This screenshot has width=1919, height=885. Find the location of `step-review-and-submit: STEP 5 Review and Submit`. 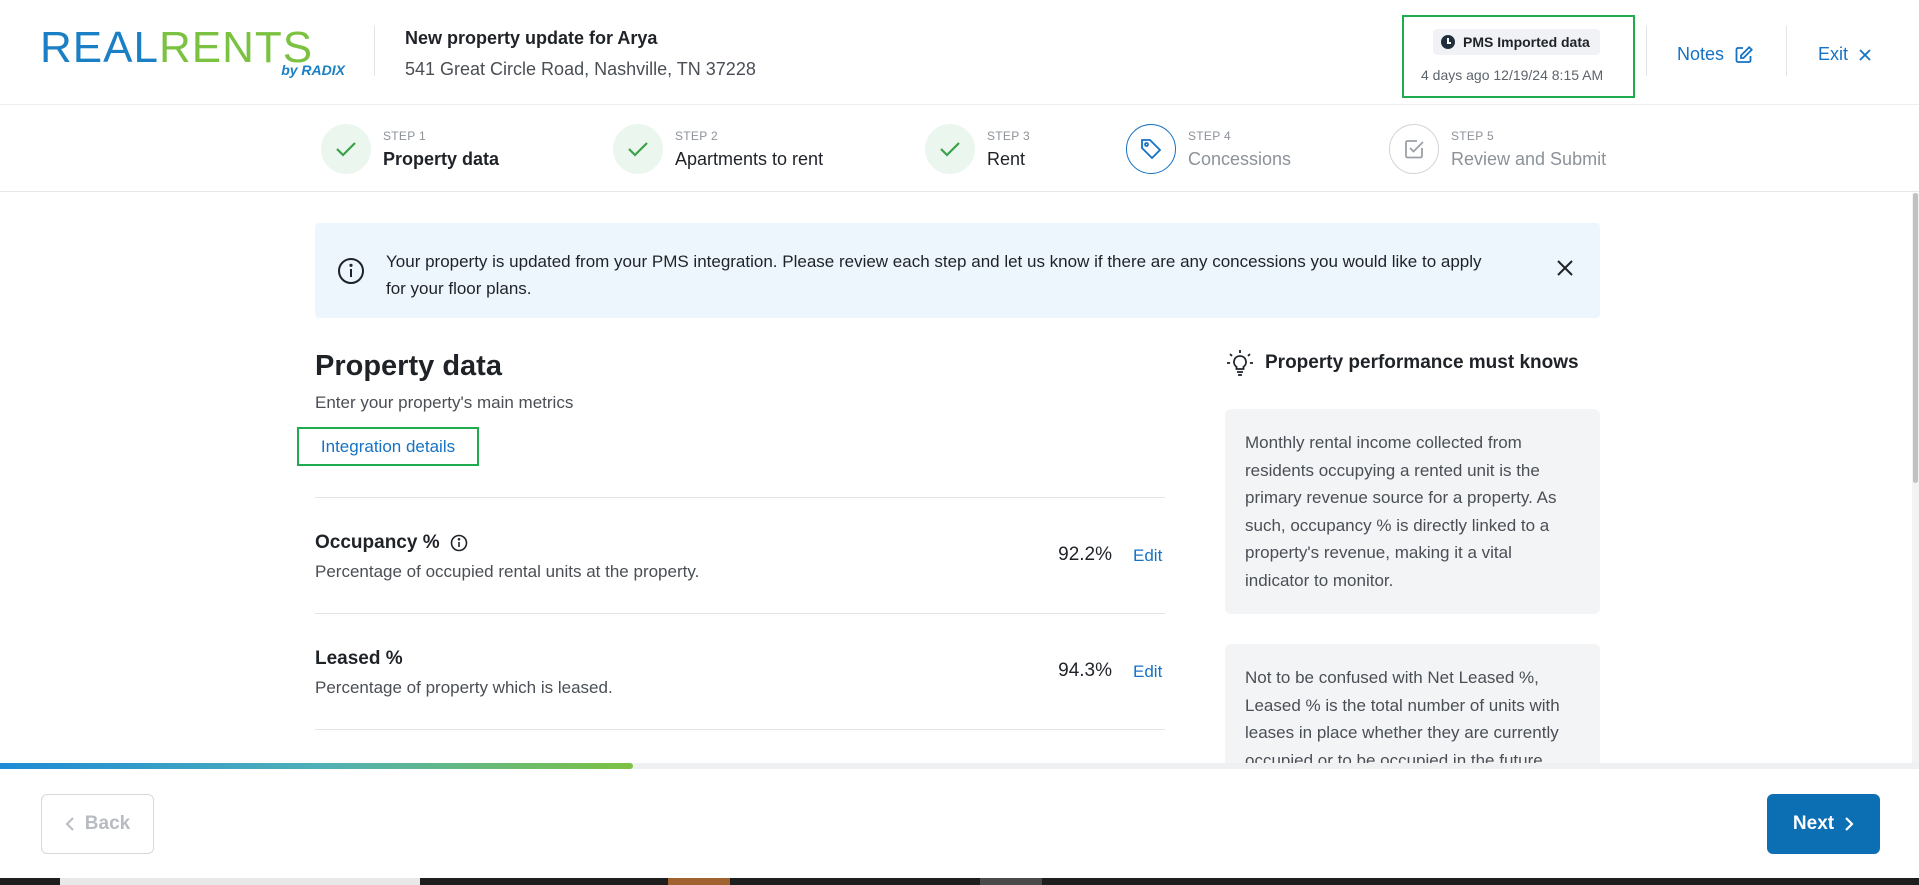

step-review-and-submit: STEP 5 Review and Submit is located at coordinates (1497, 149).